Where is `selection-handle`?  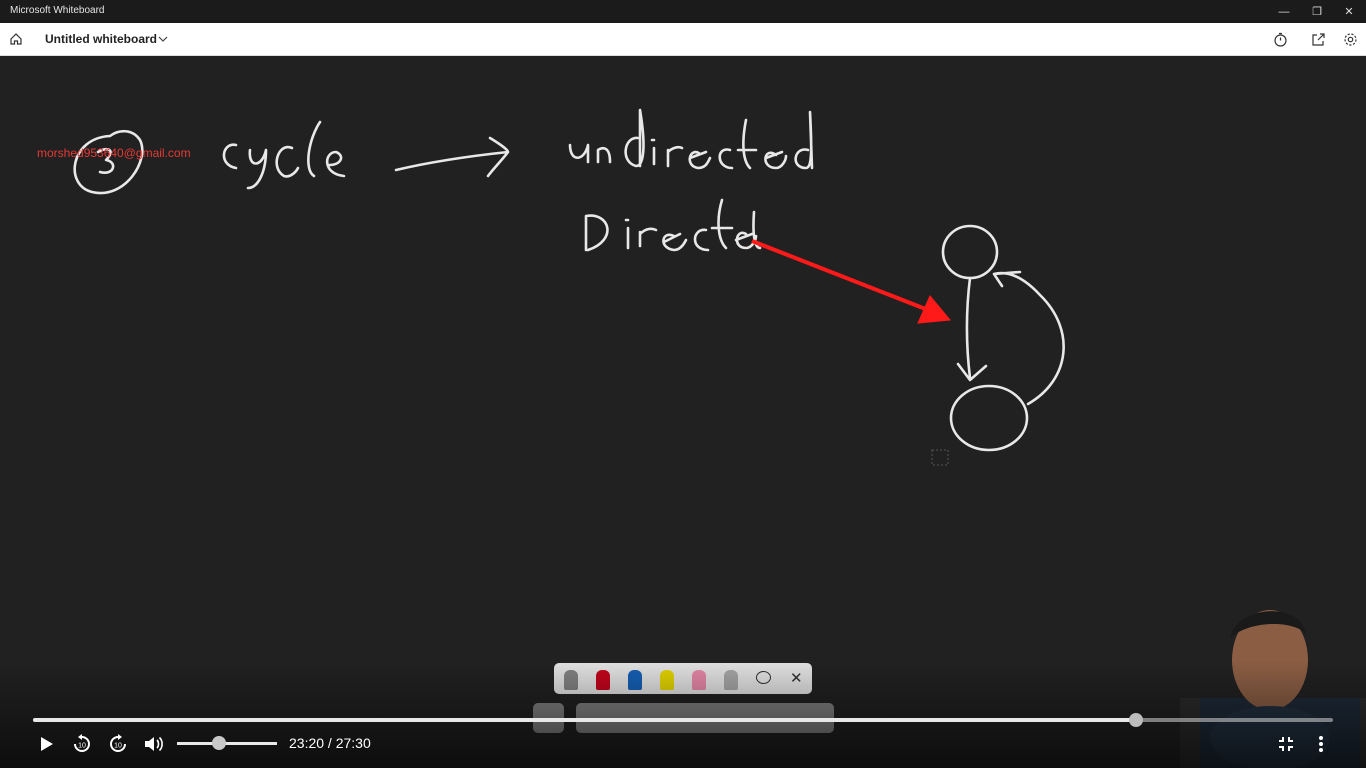 selection-handle is located at coordinates (940, 457).